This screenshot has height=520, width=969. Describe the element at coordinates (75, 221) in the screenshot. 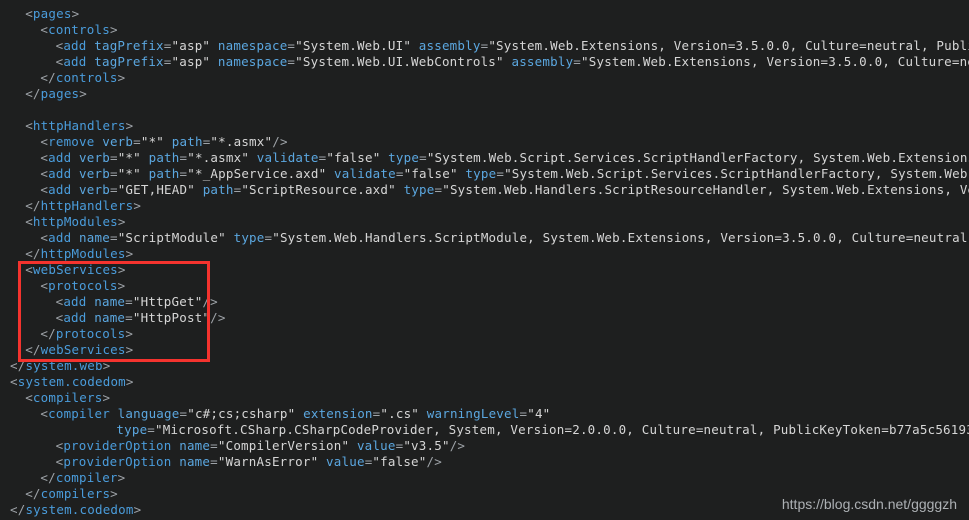

I see `code-line: <httpModules>` at that location.